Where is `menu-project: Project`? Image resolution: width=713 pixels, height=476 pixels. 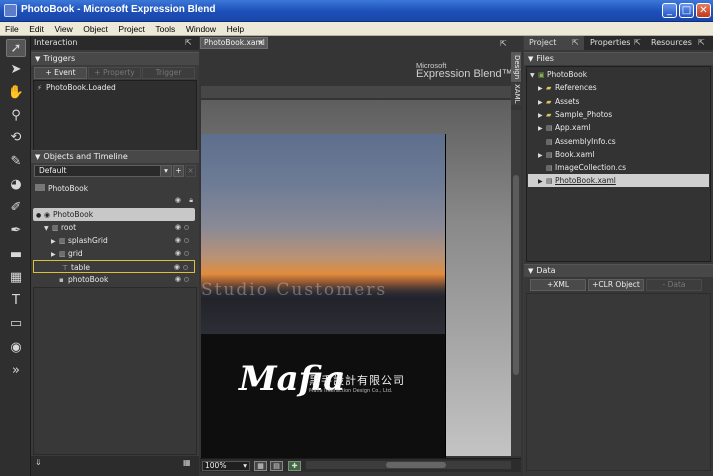
menu-project: Project is located at coordinates (131, 29).